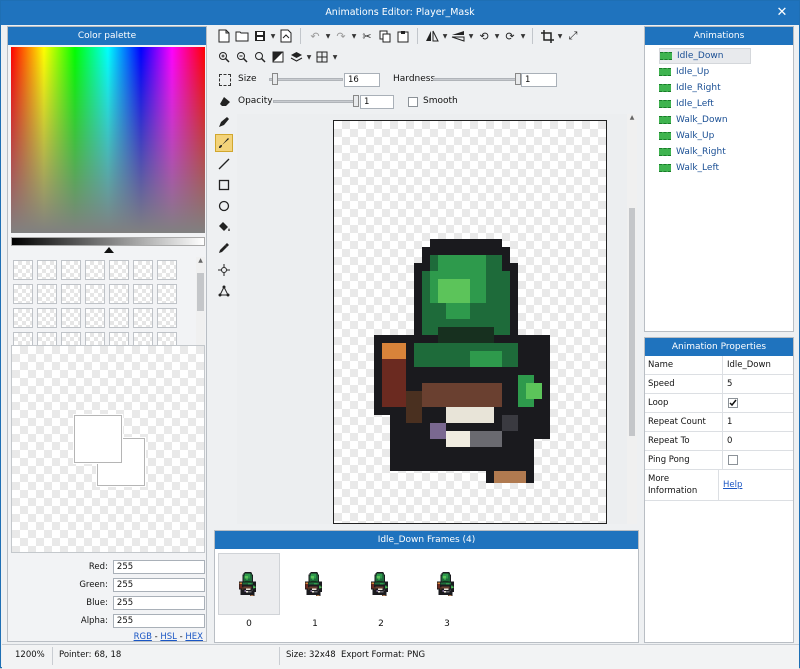  I want to click on flip-horizontal-dropdown-icon: ▼, so click(445, 36).